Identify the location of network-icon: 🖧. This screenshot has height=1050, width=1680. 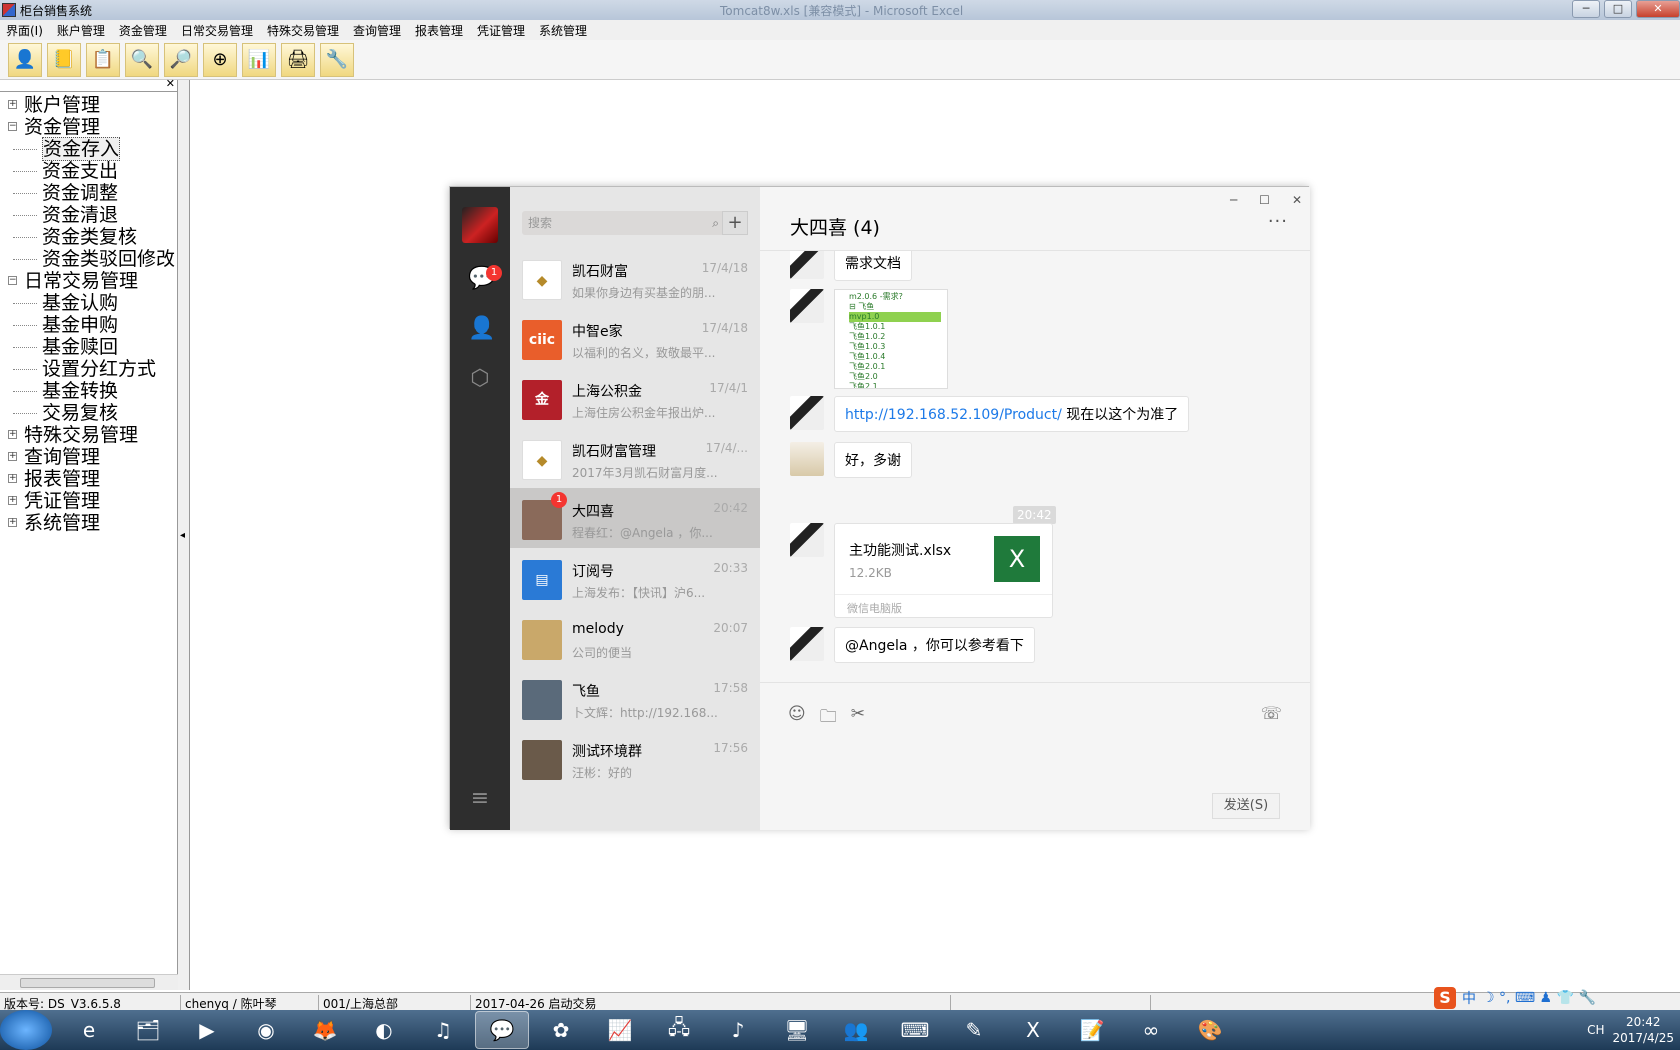
(679, 1030).